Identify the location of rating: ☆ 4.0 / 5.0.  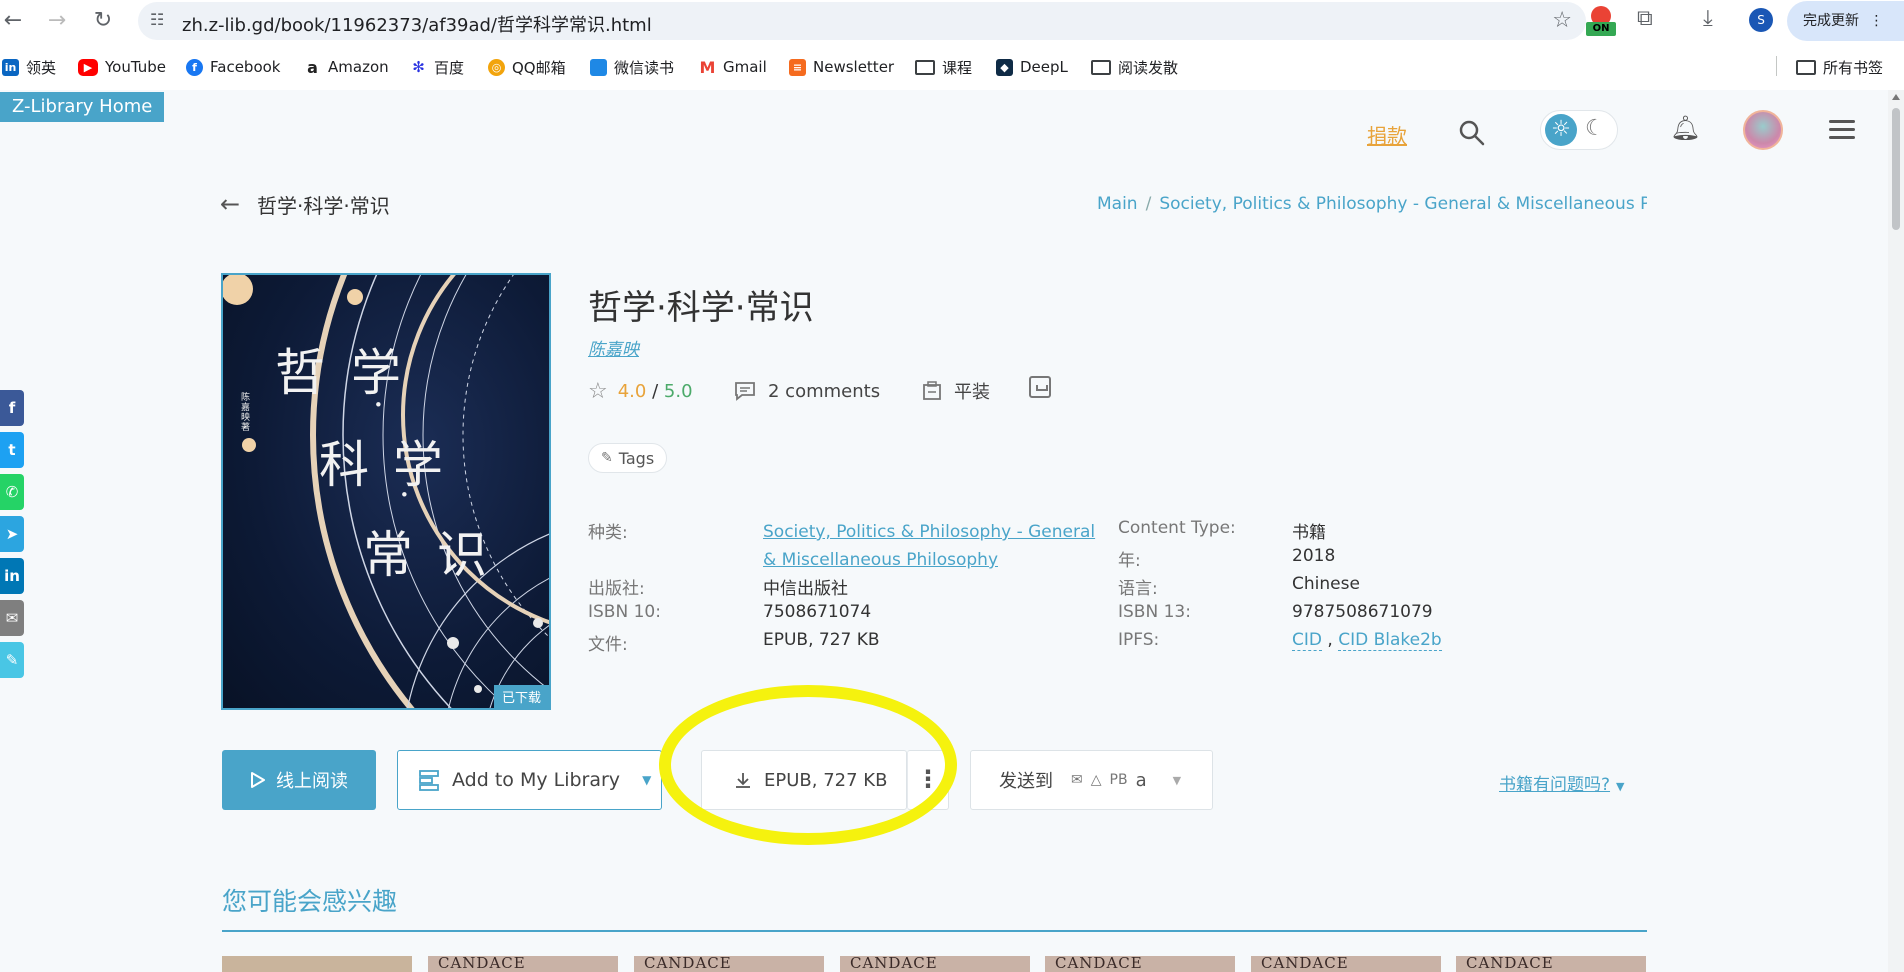
(640, 391).